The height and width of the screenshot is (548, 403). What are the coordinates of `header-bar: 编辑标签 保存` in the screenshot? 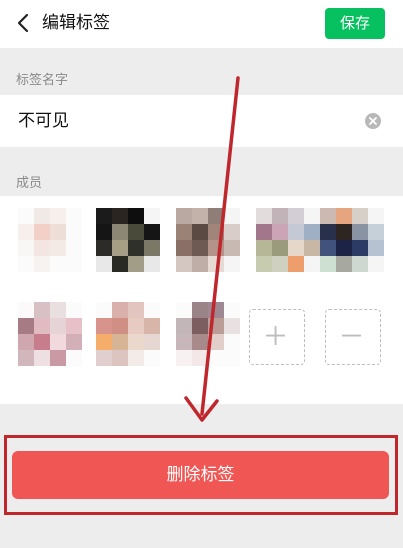 It's located at (201, 24).